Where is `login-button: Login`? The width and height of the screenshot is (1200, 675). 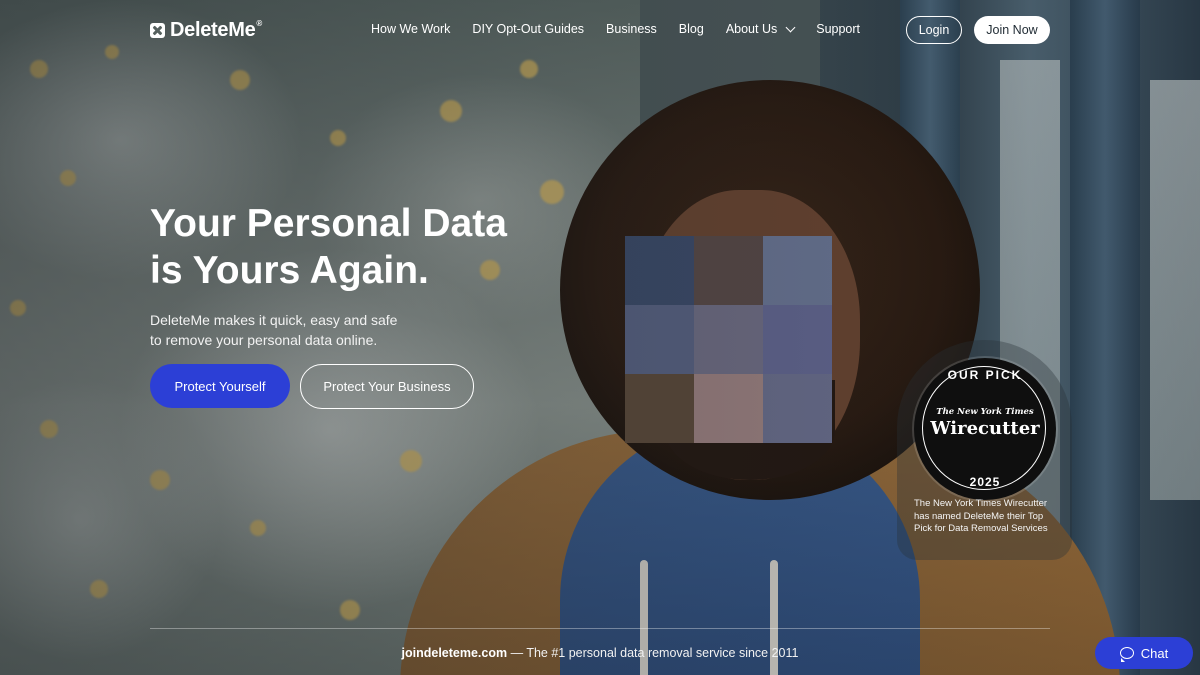
login-button: Login is located at coordinates (934, 30).